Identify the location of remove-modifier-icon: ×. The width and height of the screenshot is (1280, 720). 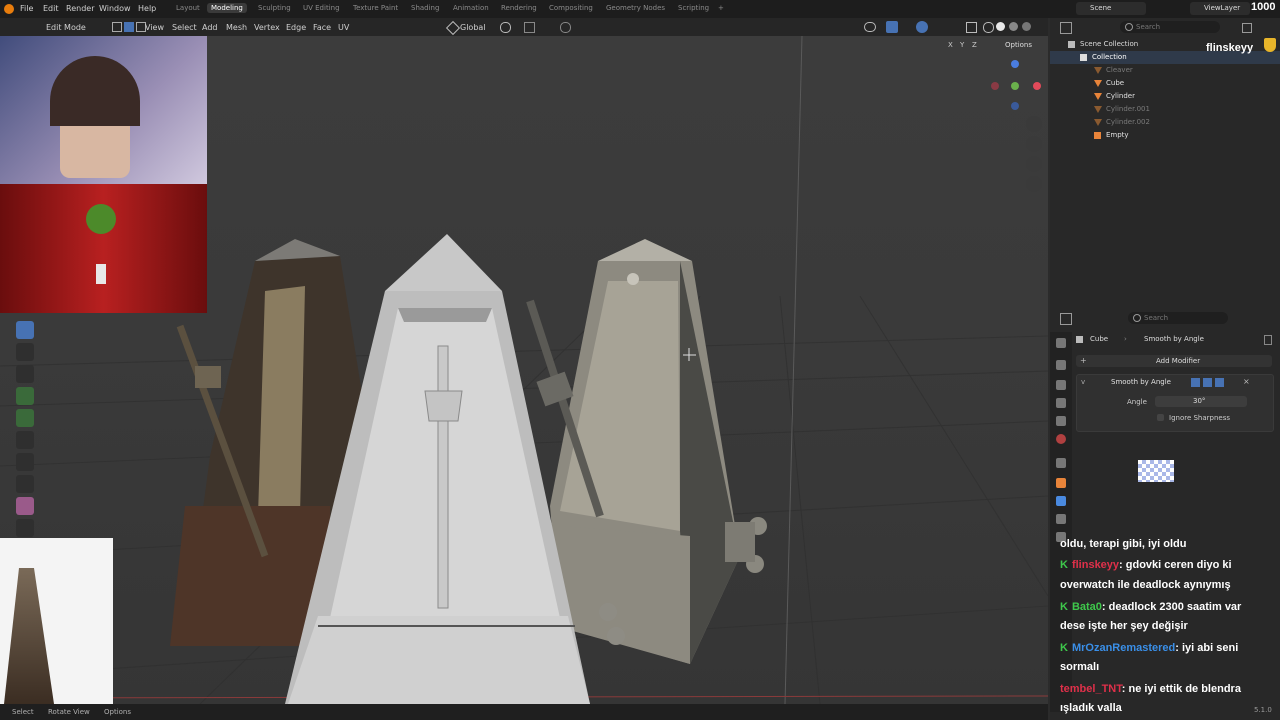
(1246, 381).